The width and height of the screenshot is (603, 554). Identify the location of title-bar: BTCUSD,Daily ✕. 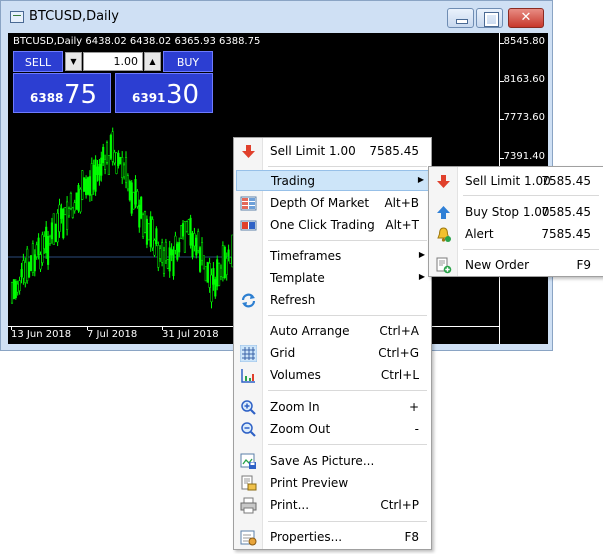
(276, 16).